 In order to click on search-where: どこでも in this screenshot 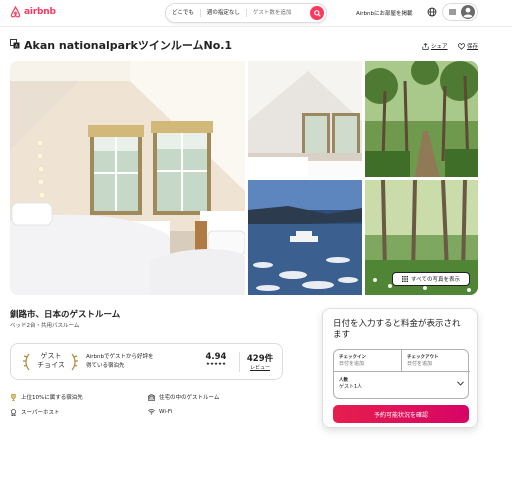, I will do `click(183, 13)`.